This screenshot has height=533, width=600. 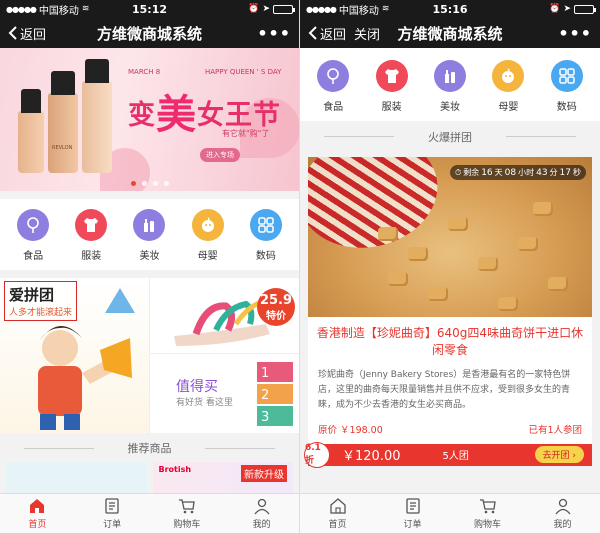 I want to click on foundation-bottle-image, so click(x=31, y=131).